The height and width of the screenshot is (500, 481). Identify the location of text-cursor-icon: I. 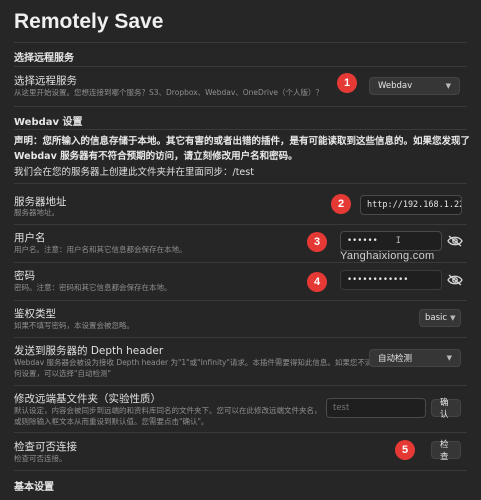
(398, 241).